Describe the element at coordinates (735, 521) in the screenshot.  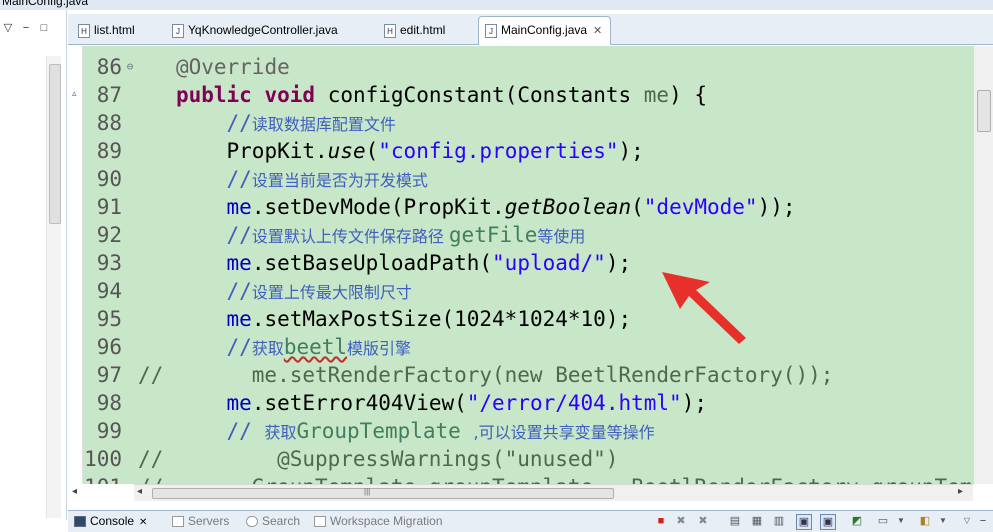
I see `clear-console-icon: ▤` at that location.